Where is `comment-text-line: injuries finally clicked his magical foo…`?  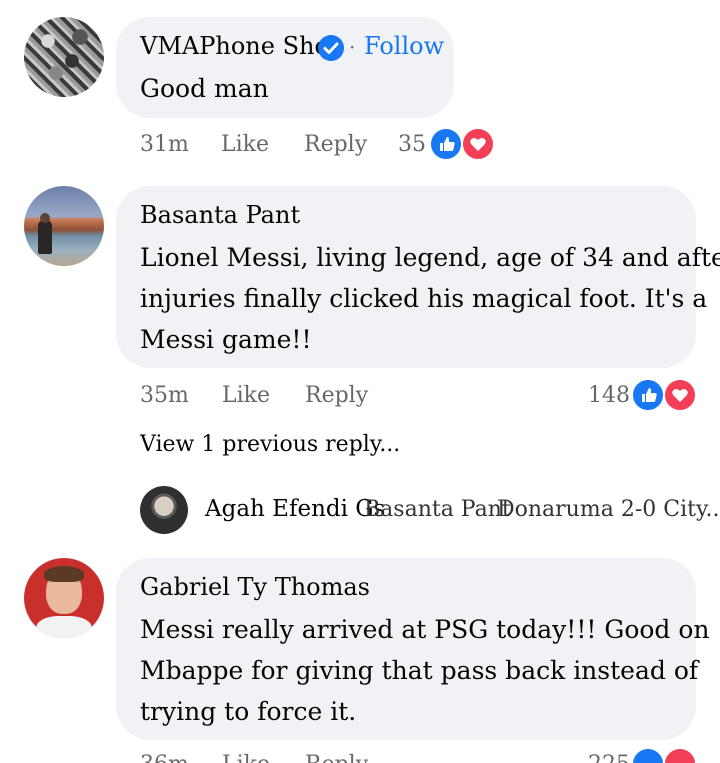
comment-text-line: injuries finally clicked his magical foo… is located at coordinates (424, 298).